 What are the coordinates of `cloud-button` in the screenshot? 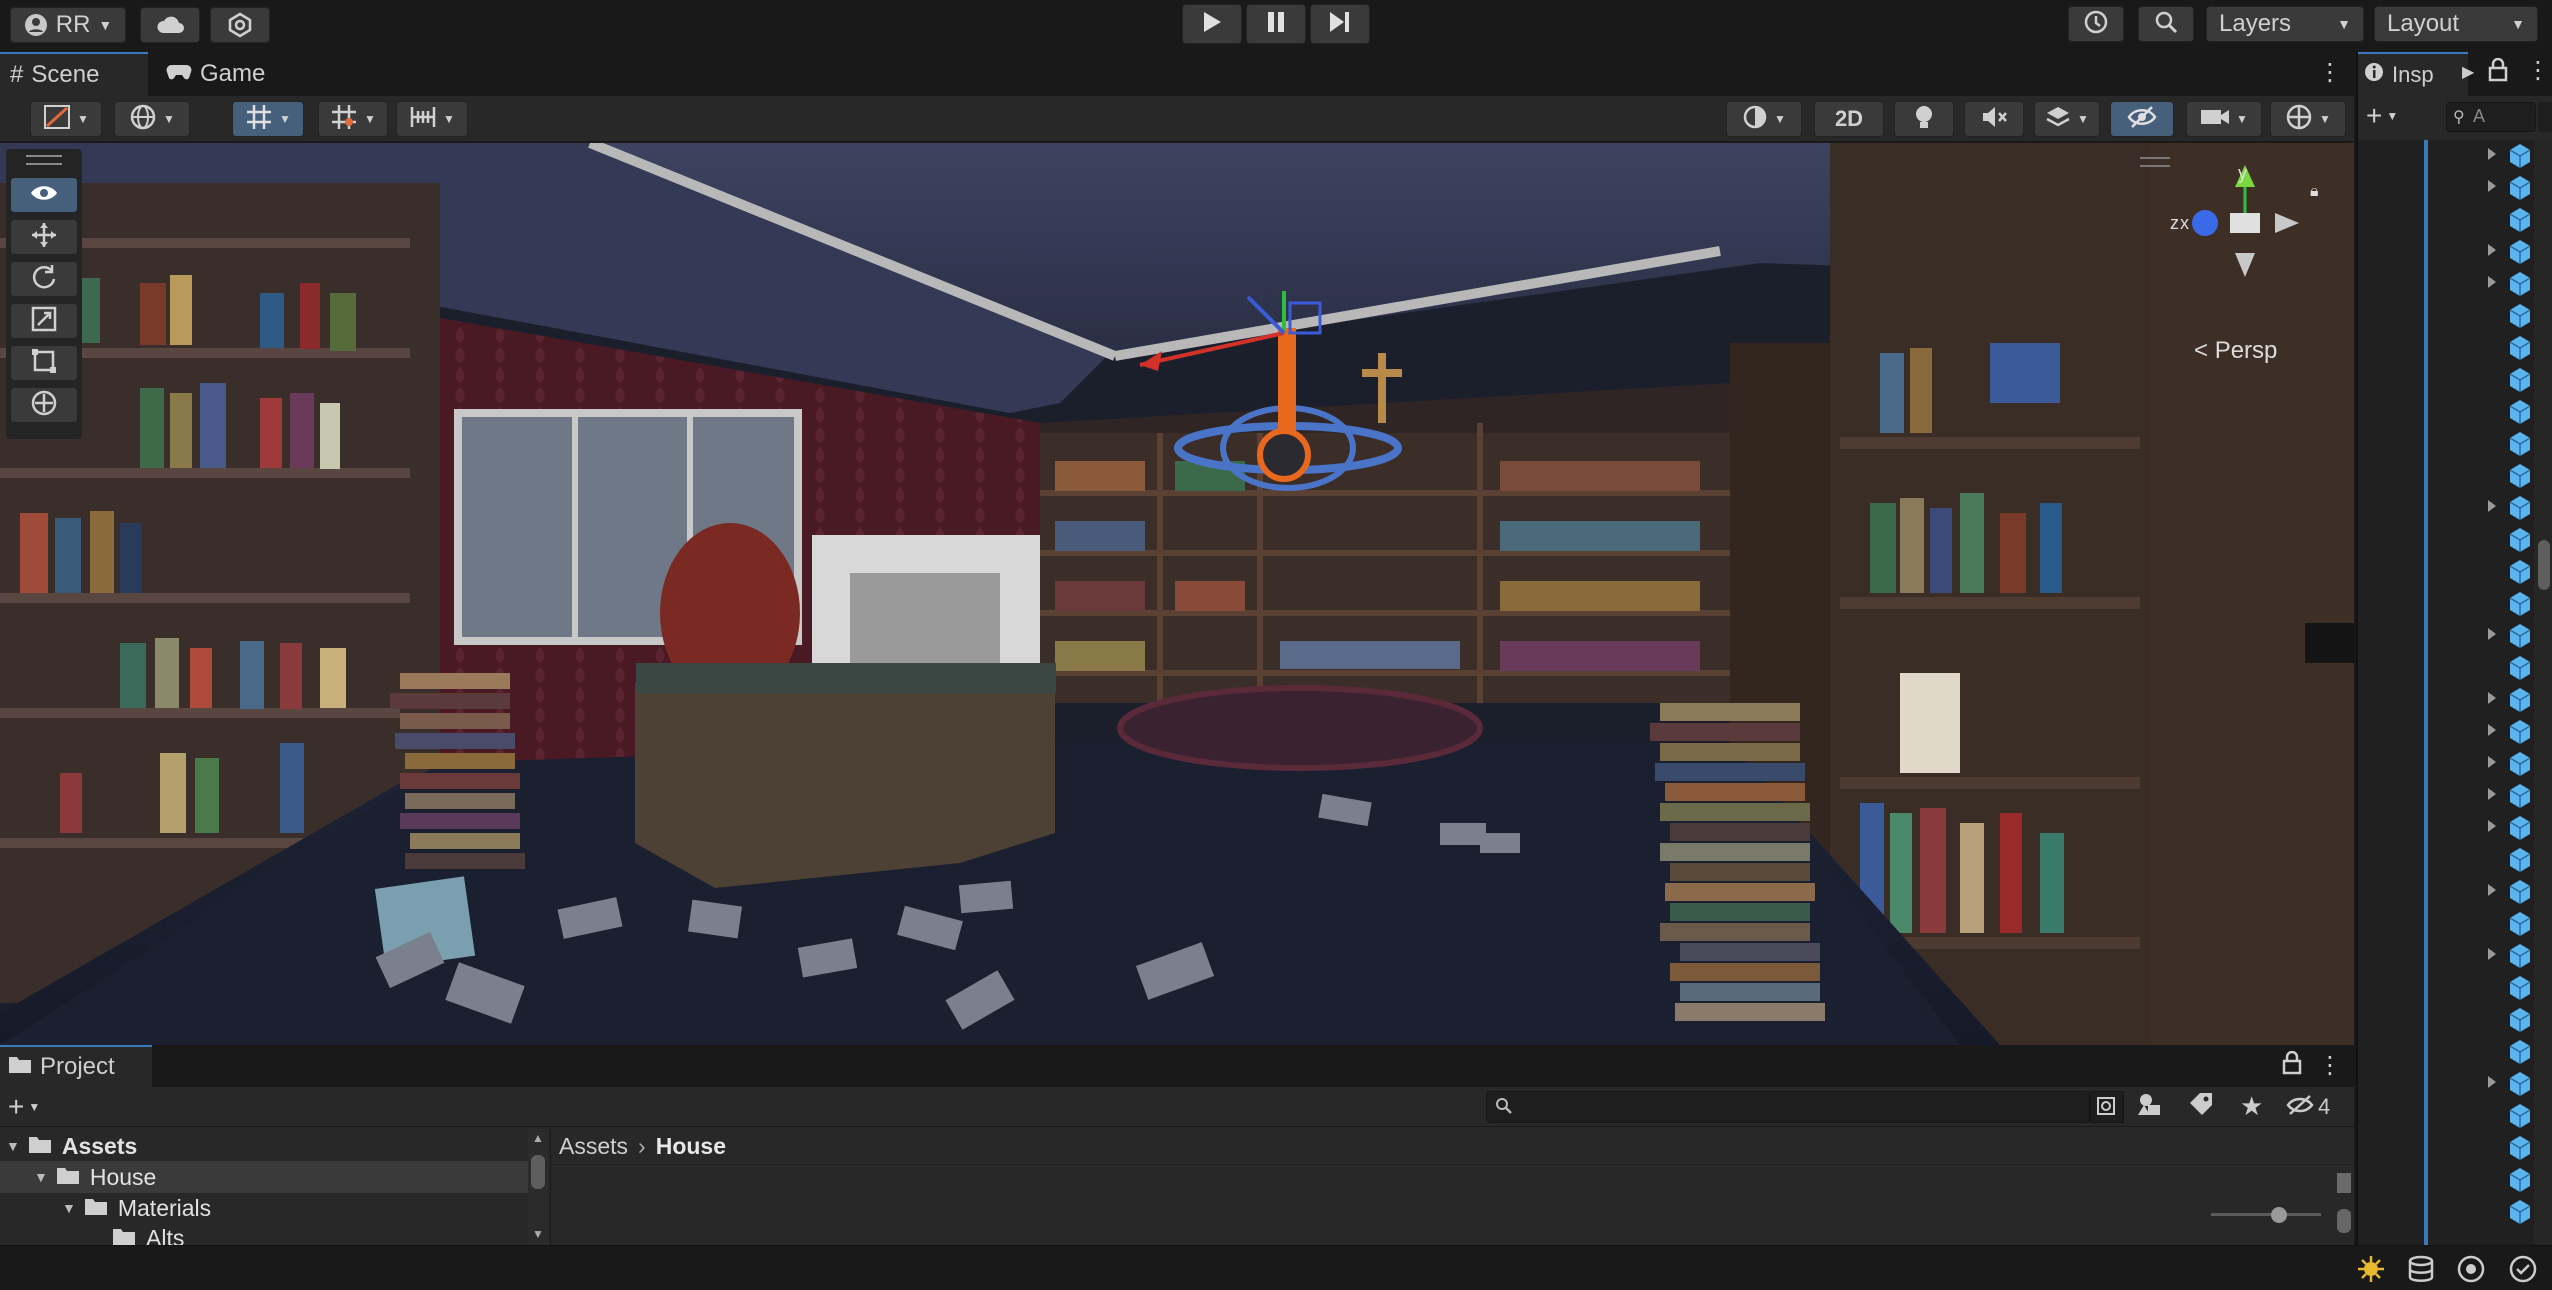 It's located at (170, 25).